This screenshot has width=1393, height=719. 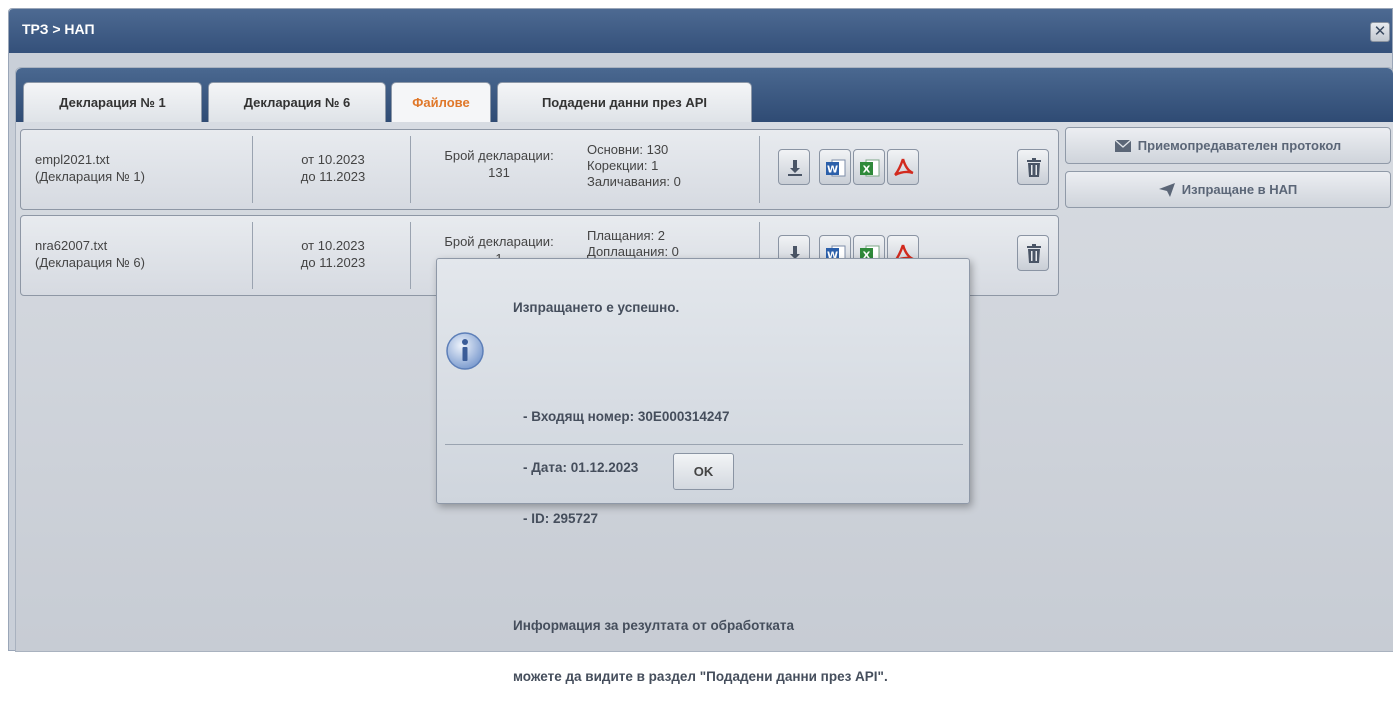 What do you see at coordinates (704, 444) in the screenshot?
I see `dialog-divider` at bounding box center [704, 444].